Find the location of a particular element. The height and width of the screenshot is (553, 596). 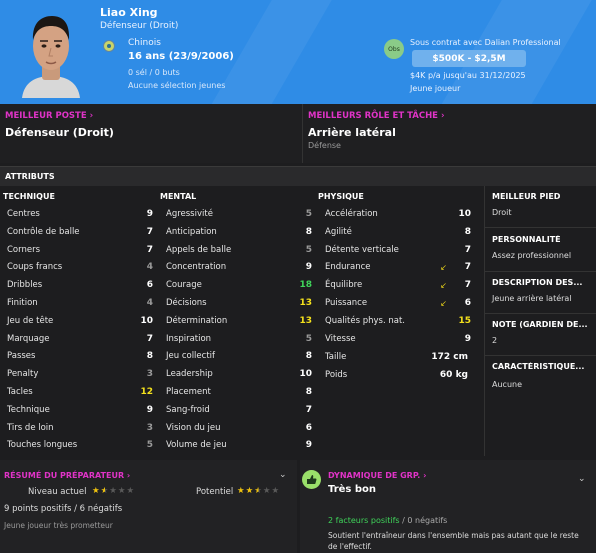

attribute-row: Détermination 13 is located at coordinates (239, 321).